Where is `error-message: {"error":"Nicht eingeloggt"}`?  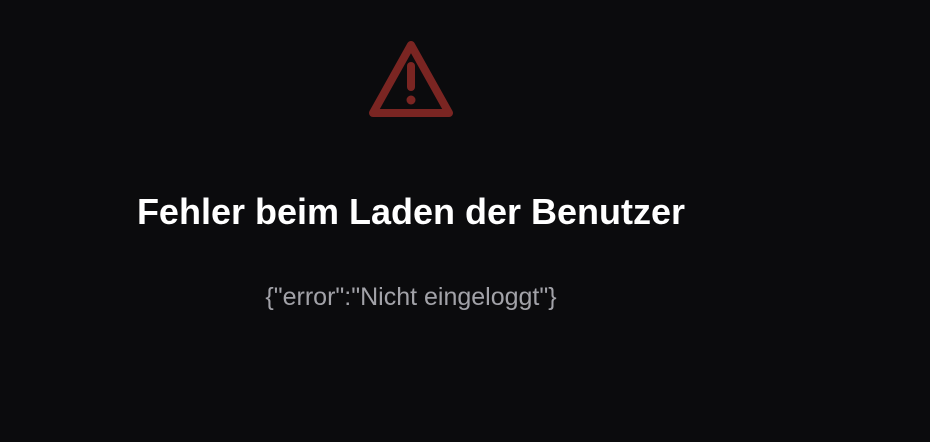
error-message: {"error":"Nicht eingeloggt"} is located at coordinates (411, 297).